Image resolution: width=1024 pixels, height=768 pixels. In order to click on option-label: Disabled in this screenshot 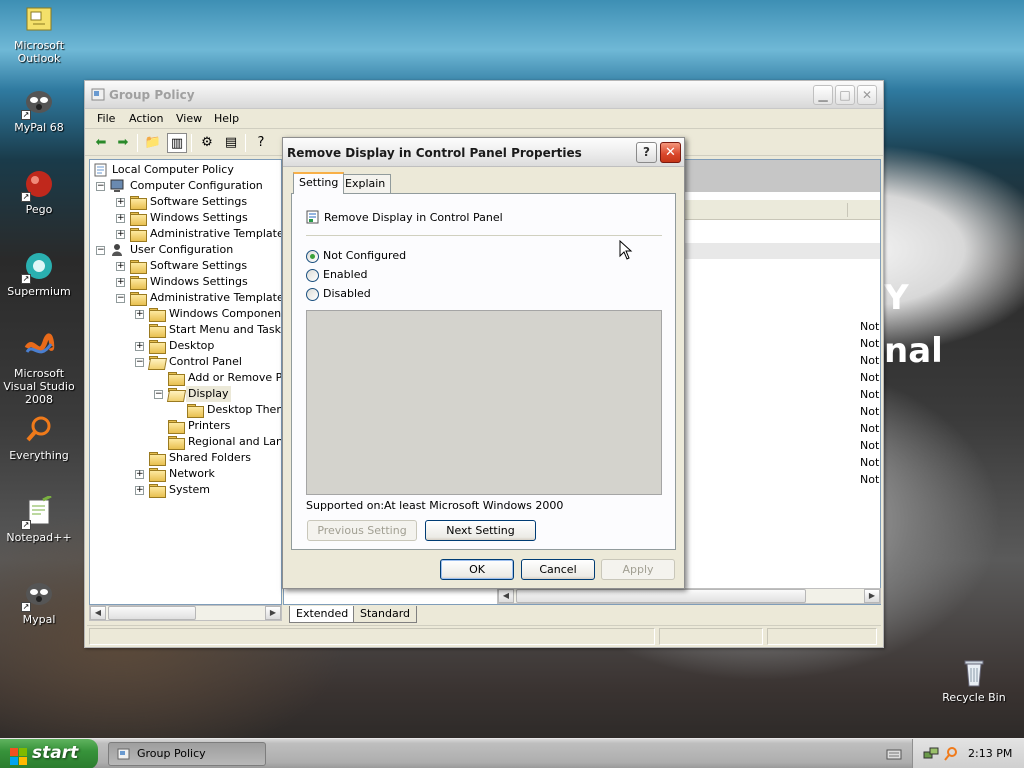, I will do `click(347, 293)`.